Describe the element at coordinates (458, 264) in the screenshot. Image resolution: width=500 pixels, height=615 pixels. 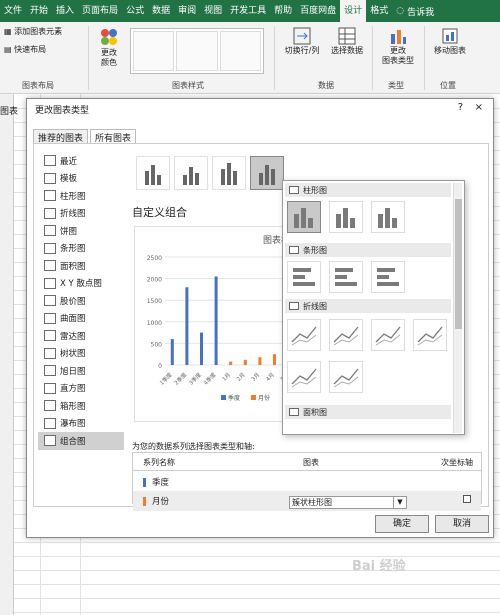
I see `scrollbar-thumb` at that location.